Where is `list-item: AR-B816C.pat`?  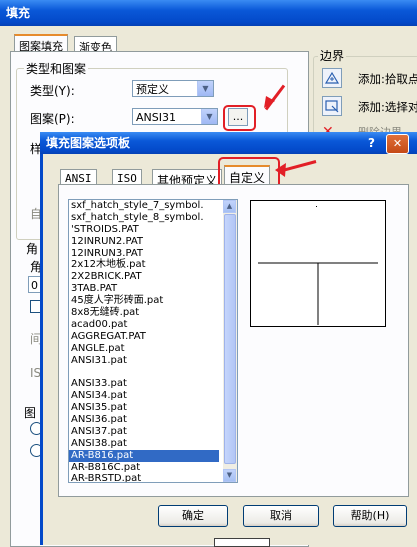
list-item: AR-B816C.pat is located at coordinates (144, 468).